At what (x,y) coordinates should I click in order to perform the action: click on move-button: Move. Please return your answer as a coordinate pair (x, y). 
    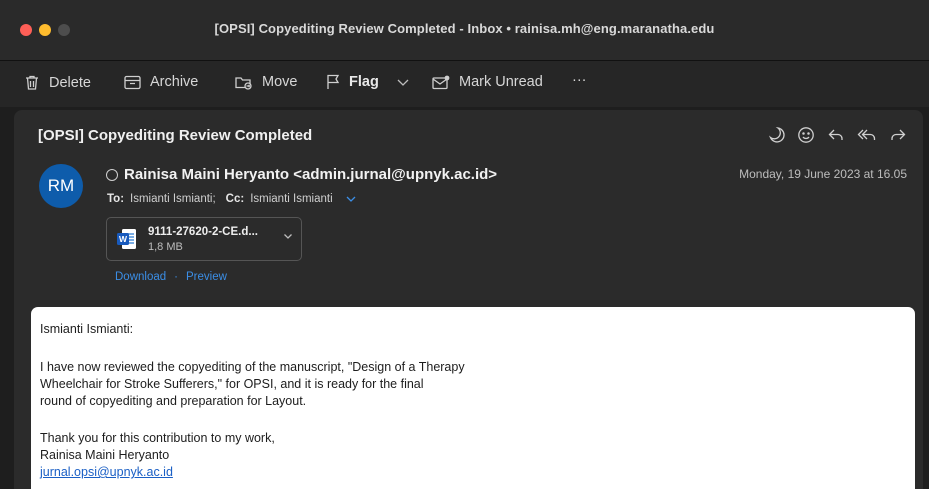
    Looking at the image, I should click on (266, 82).